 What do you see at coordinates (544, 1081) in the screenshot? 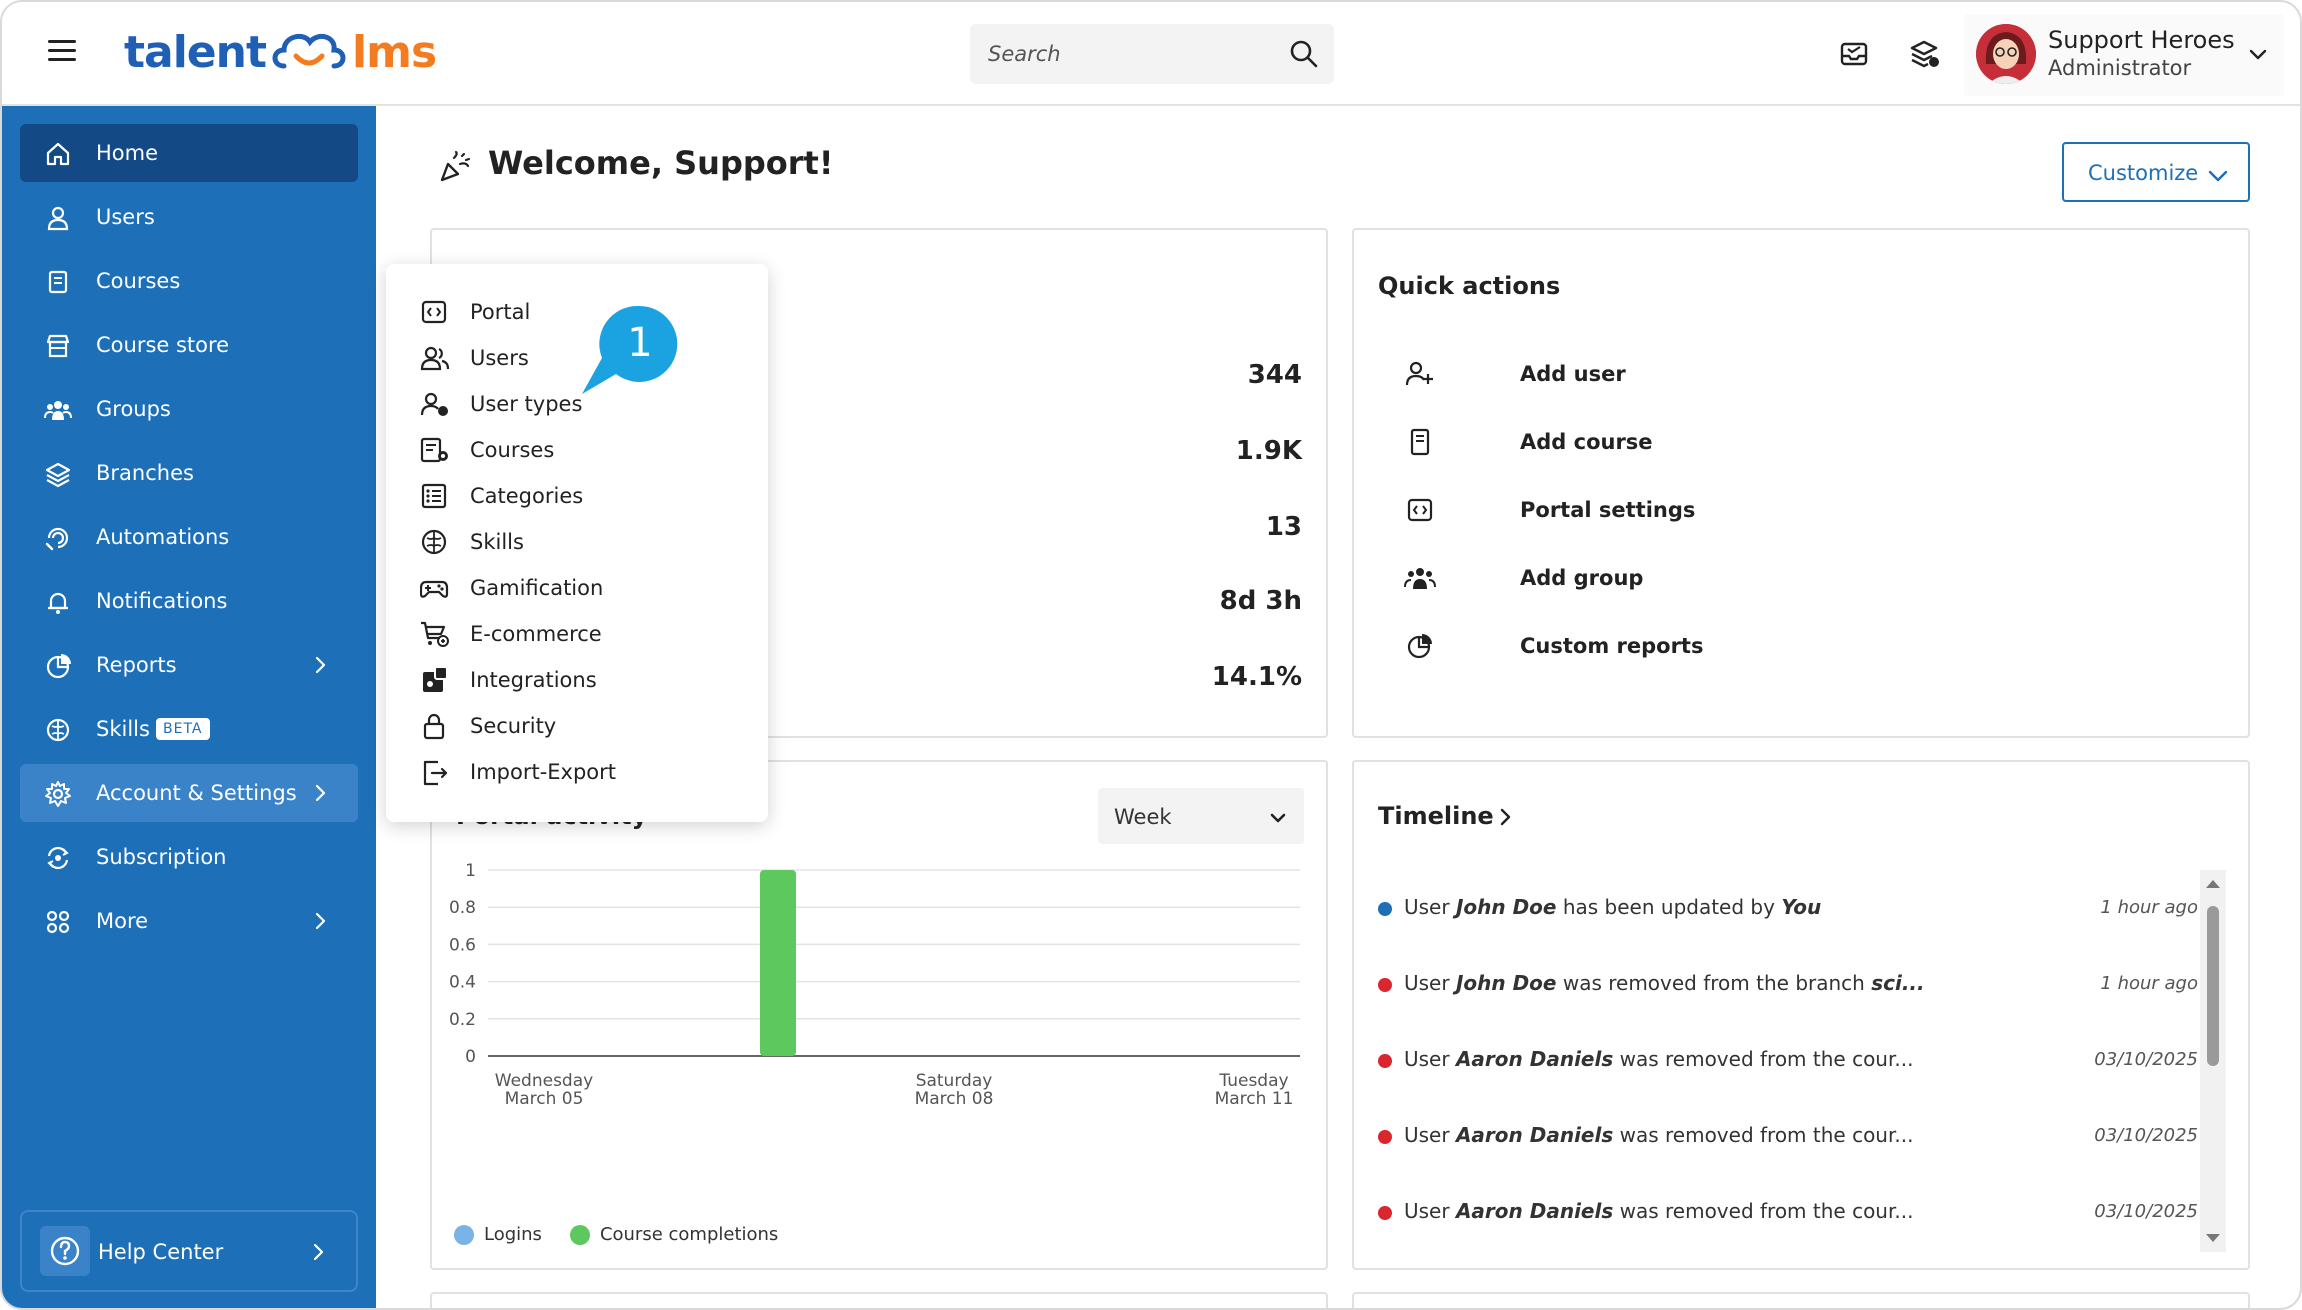
I see `x-tick-label: Wednesday` at bounding box center [544, 1081].